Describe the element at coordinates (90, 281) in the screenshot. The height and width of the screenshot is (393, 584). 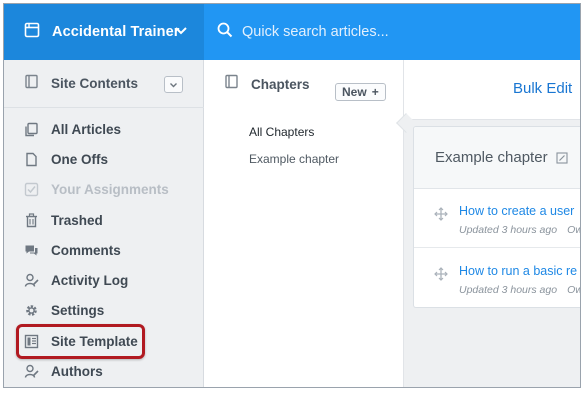
I see `sidebar-item-label: Activity Log` at that location.